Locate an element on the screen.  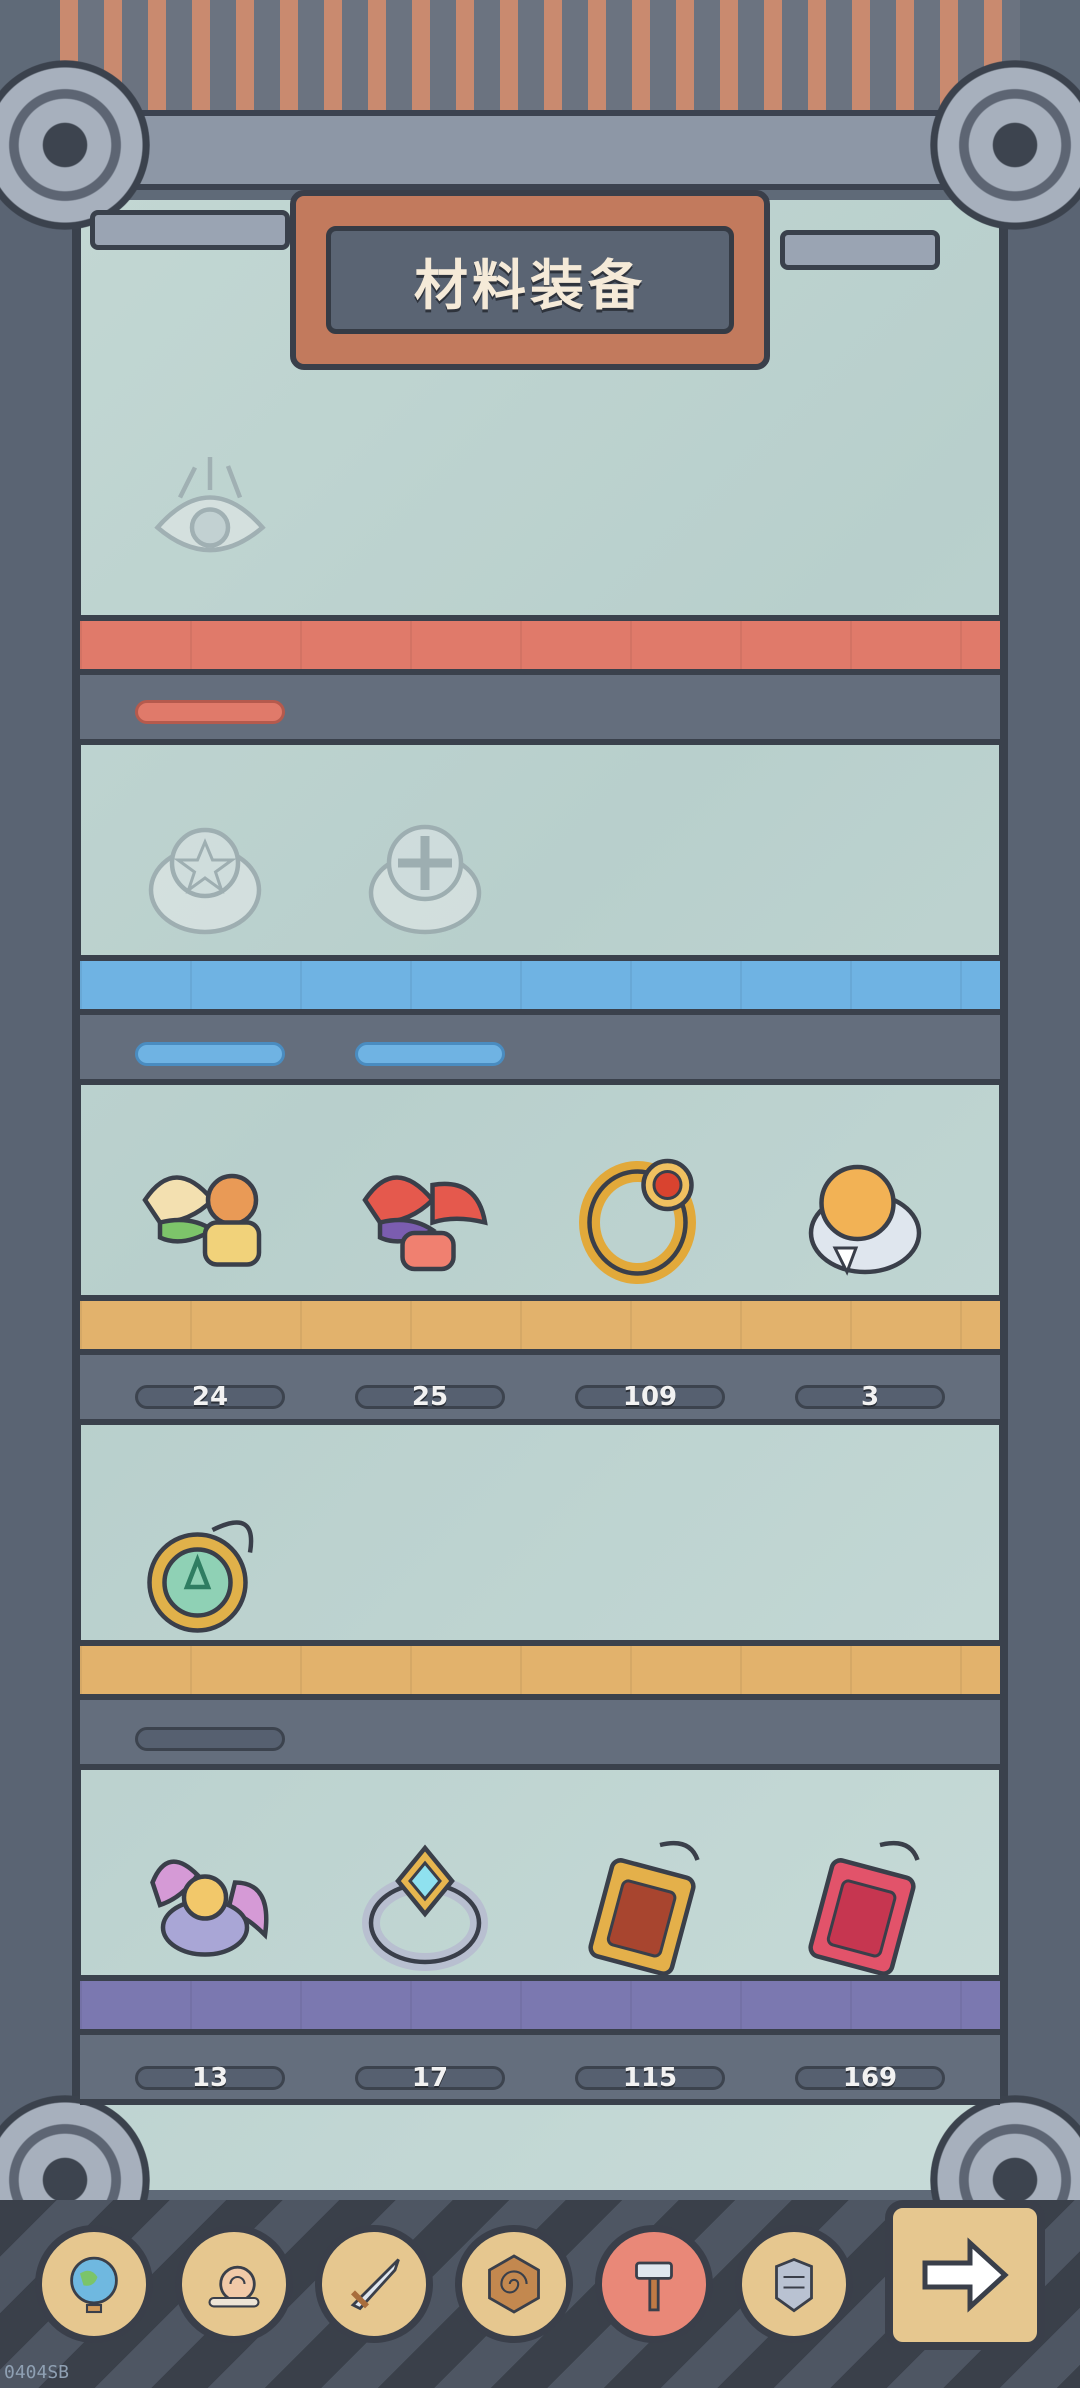
ruby-gold-ring-item is located at coordinates (645, 1215).